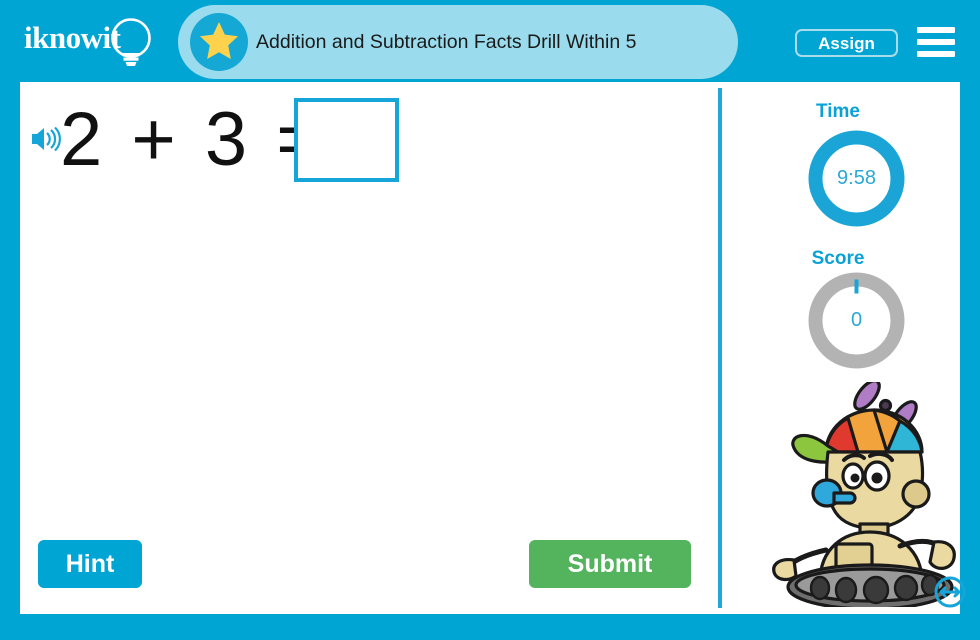 The height and width of the screenshot is (640, 980). I want to click on answer-input, so click(346, 140).